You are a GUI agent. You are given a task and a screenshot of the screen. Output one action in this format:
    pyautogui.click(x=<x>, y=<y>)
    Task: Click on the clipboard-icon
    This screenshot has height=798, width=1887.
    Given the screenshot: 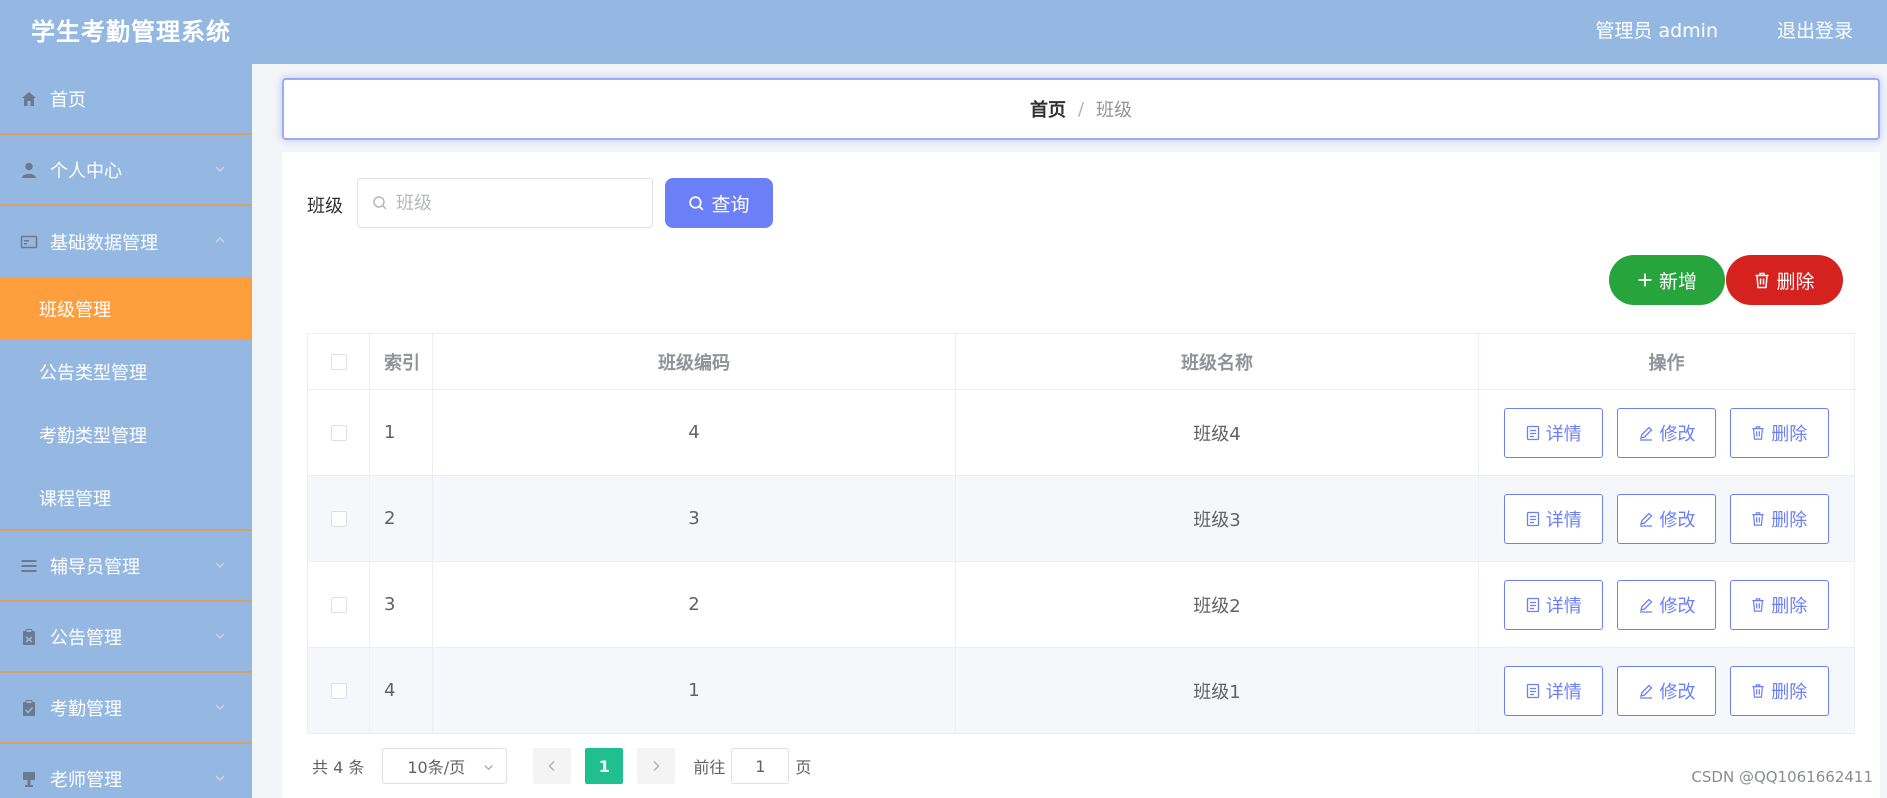 What is the action you would take?
    pyautogui.click(x=29, y=637)
    